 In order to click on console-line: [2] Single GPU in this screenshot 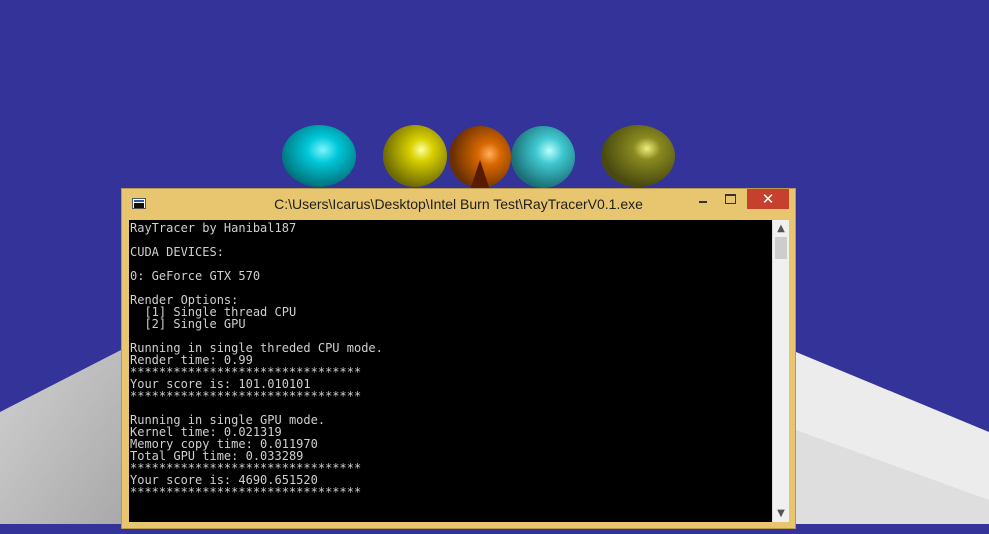, I will do `click(188, 324)`.